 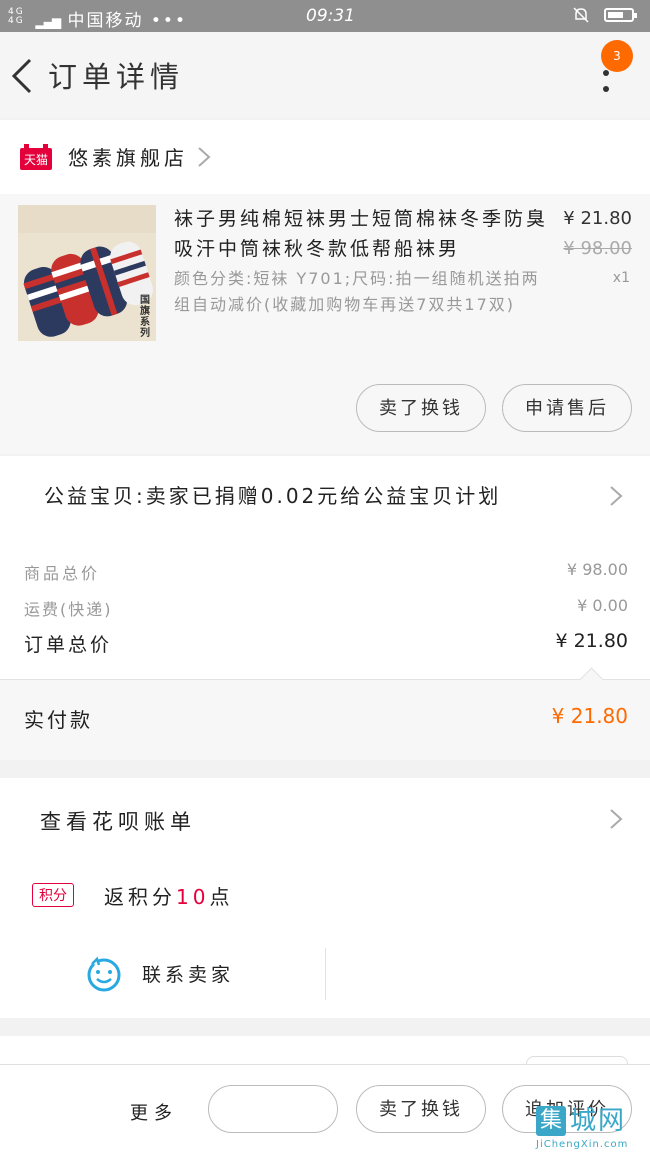 What do you see at coordinates (140, 897) in the screenshot?
I see `points-prefix: 返积分` at bounding box center [140, 897].